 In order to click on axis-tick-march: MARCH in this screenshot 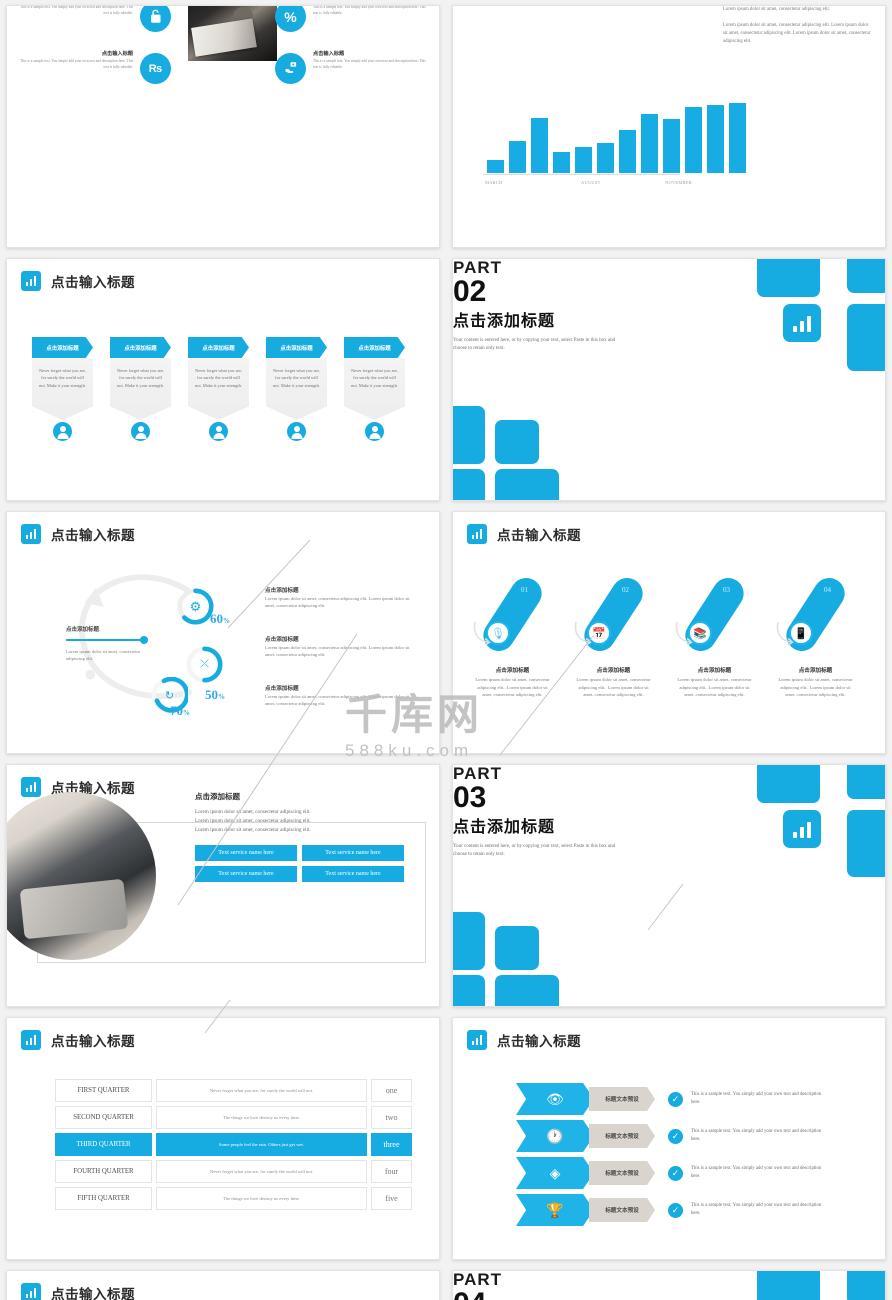, I will do `click(494, 182)`.